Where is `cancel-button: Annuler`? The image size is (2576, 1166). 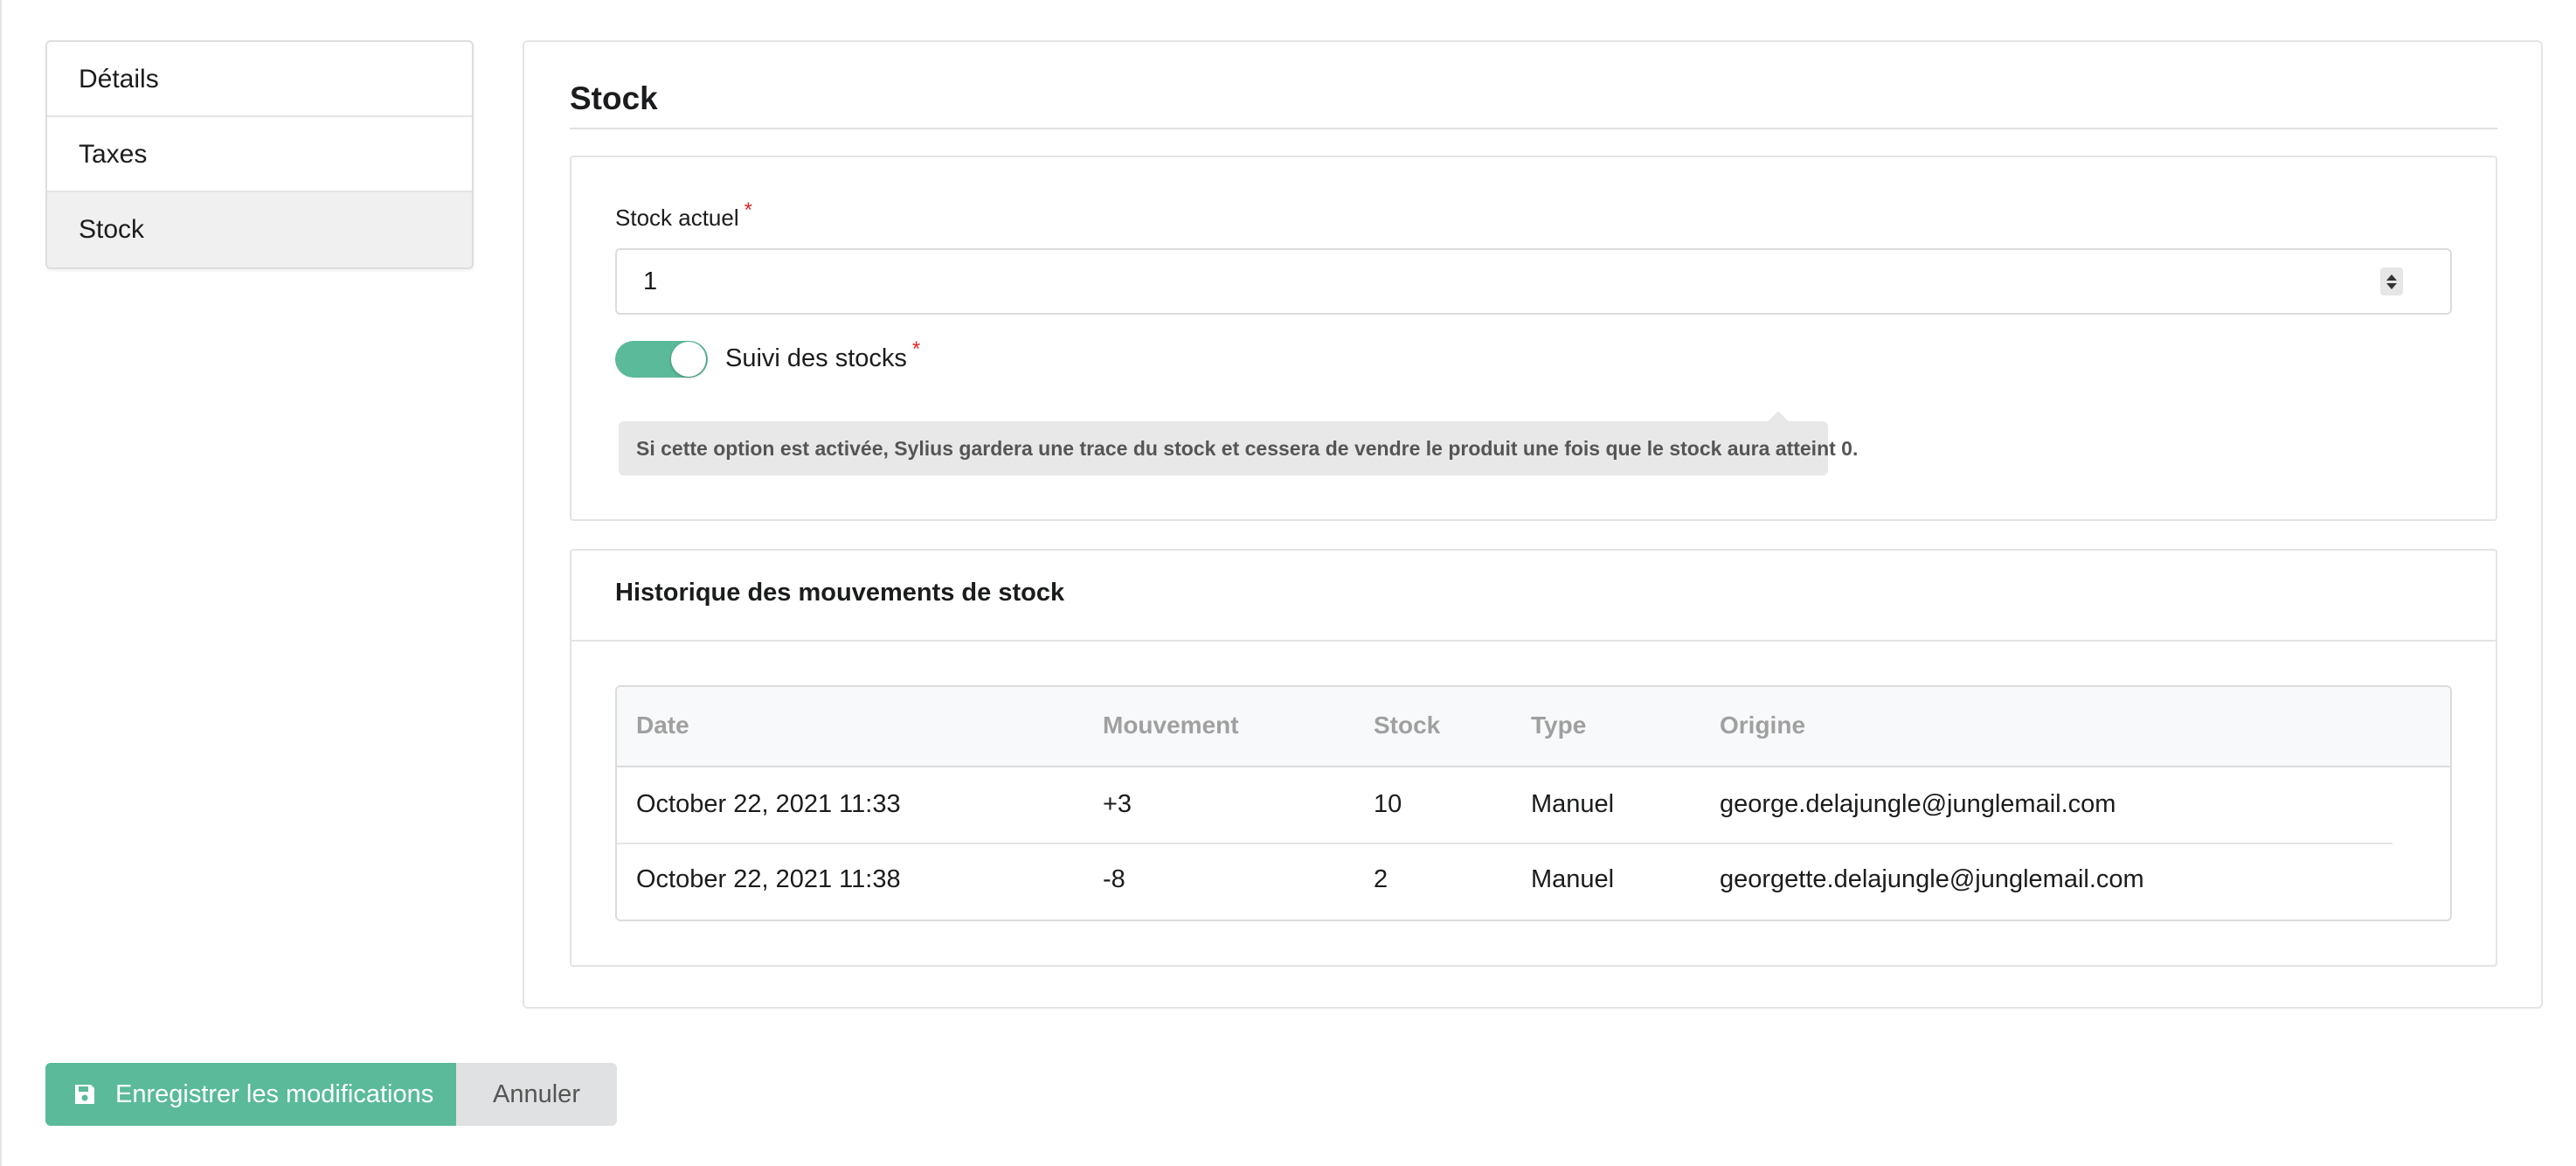
cancel-button: Annuler is located at coordinates (536, 1095).